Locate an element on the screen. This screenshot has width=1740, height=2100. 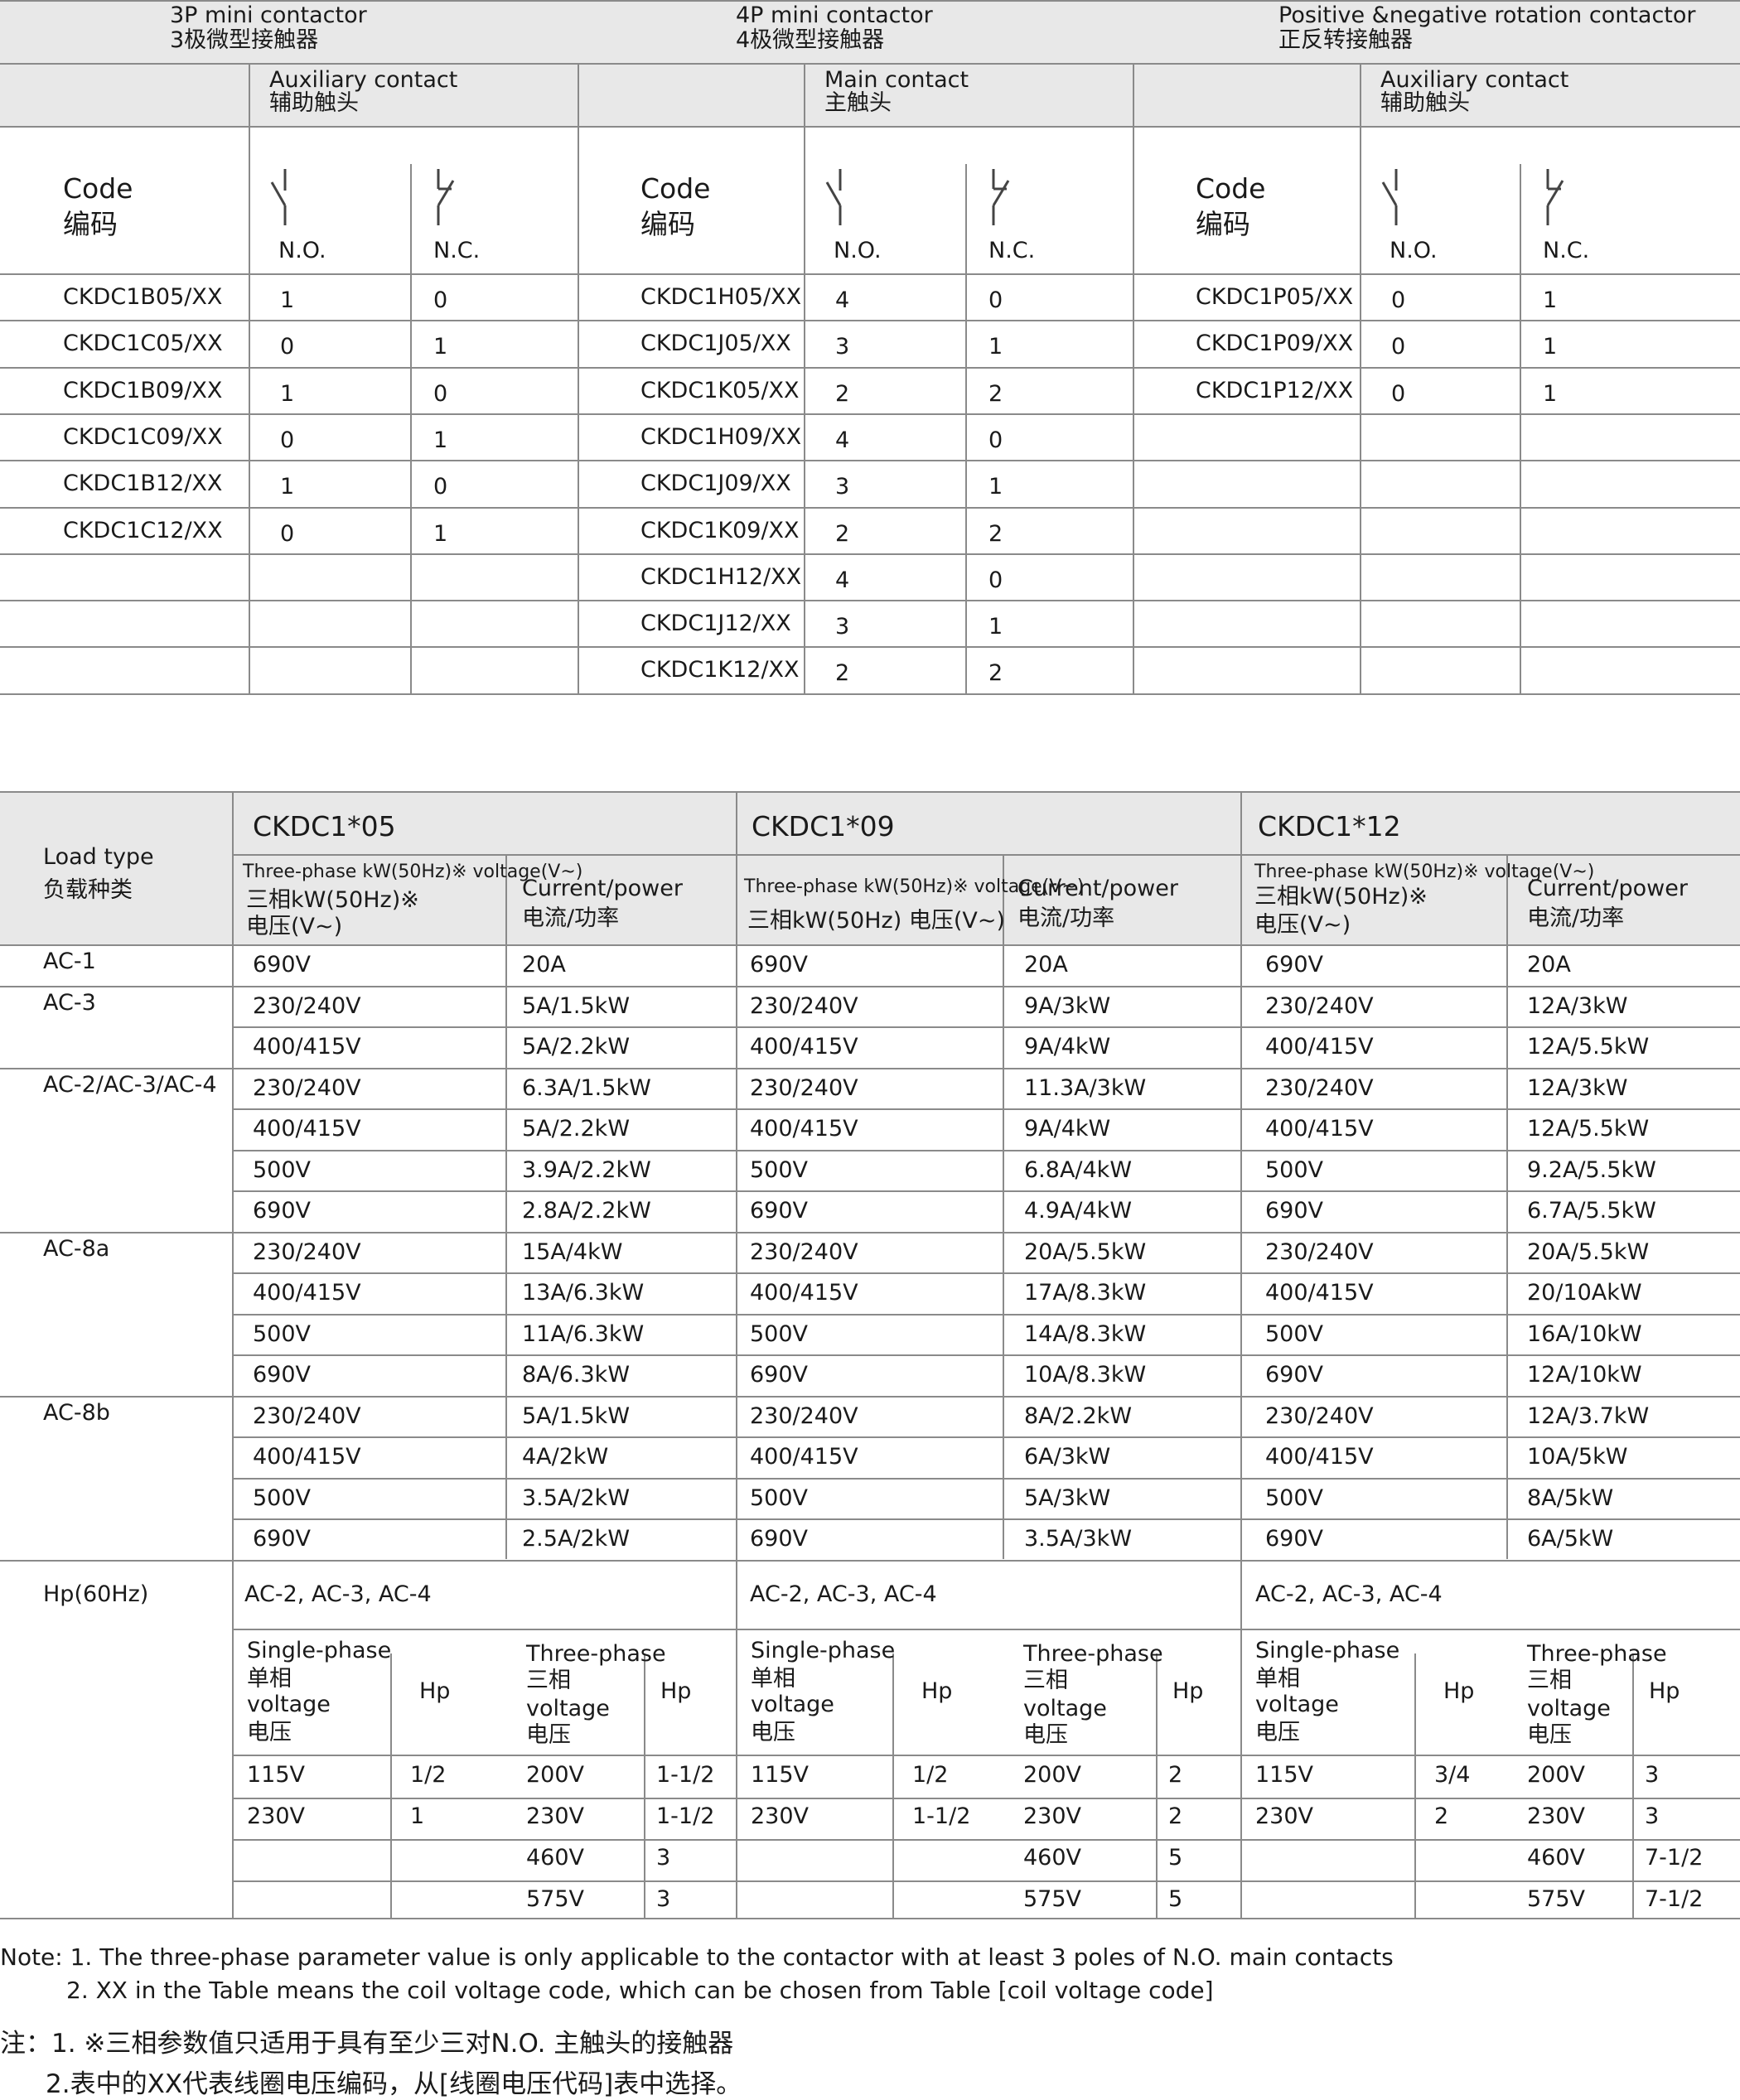
value-cell: 6A/5kW is located at coordinates (1570, 1539).